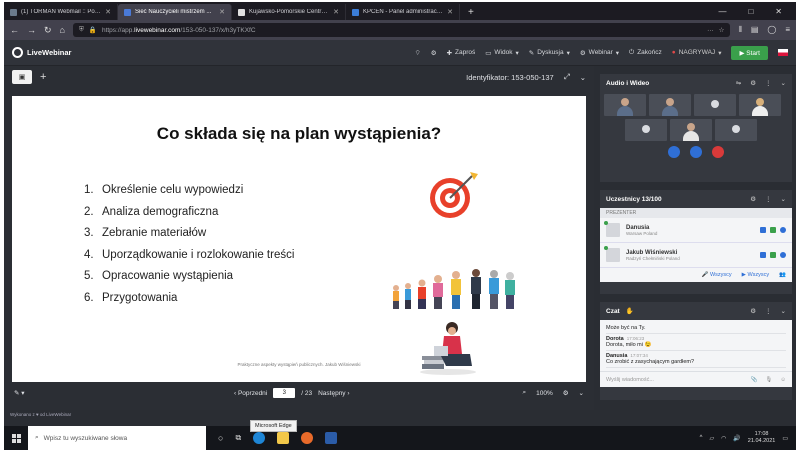 The width and height of the screenshot is (800, 452). What do you see at coordinates (471, 12) in the screenshot?
I see `new-tab-button: +` at bounding box center [471, 12].